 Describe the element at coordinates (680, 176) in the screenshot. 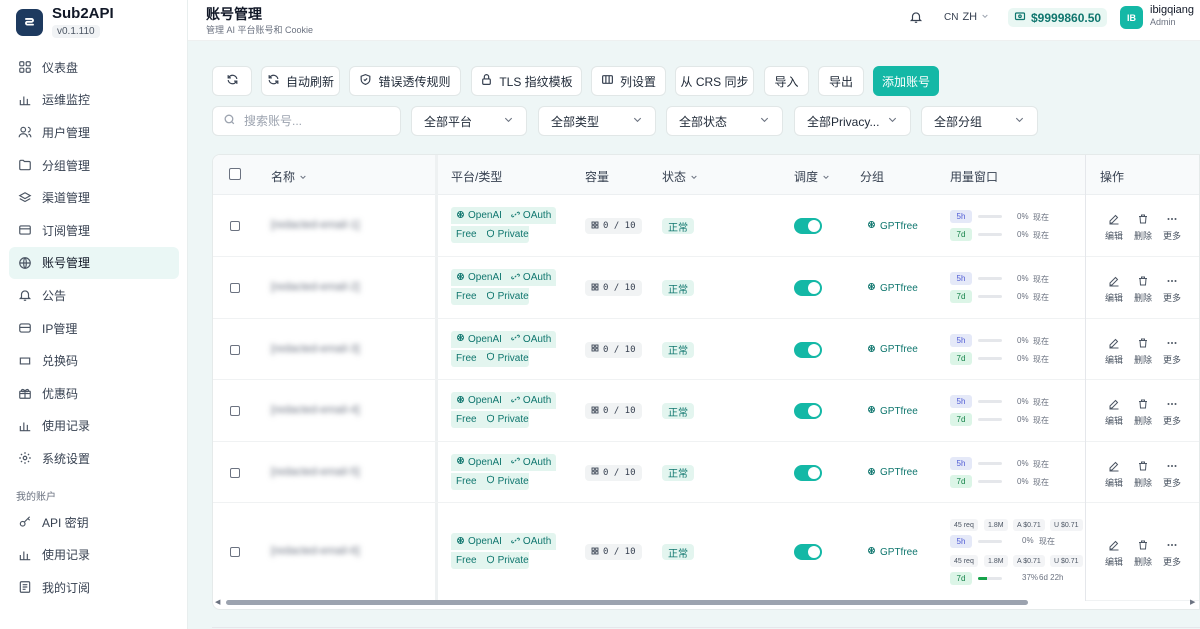

I see `column-header-status: 状态` at that location.